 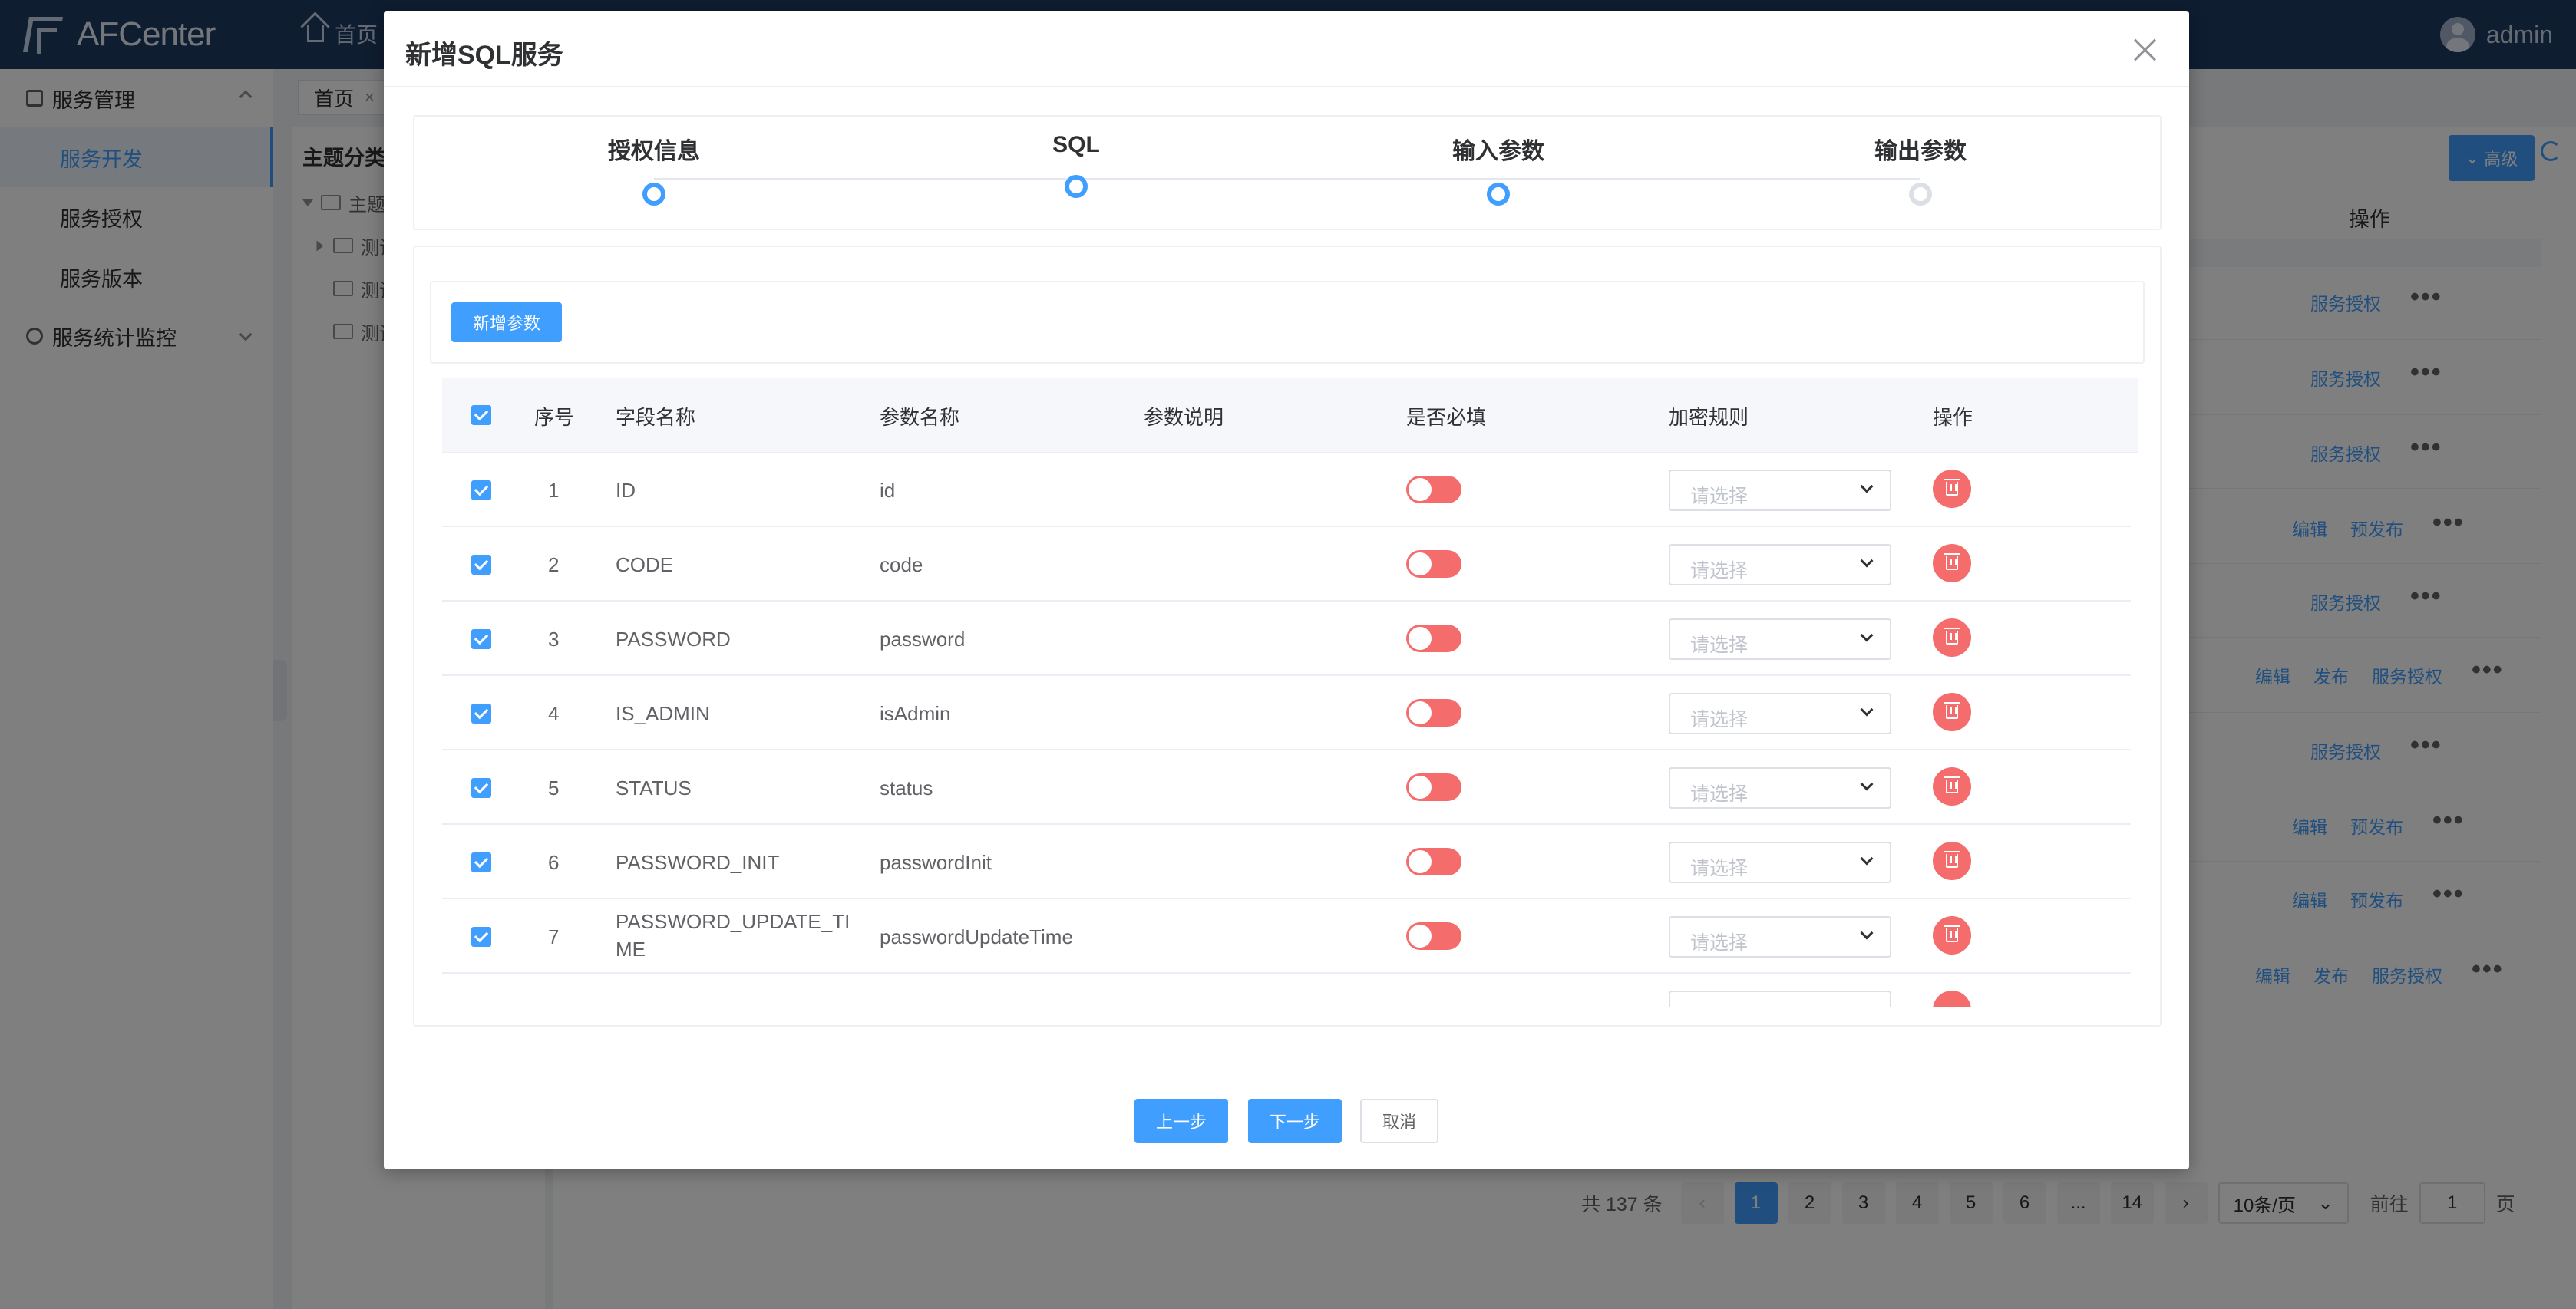 I want to click on col-param-desc: 参数说明, so click(x=1184, y=417).